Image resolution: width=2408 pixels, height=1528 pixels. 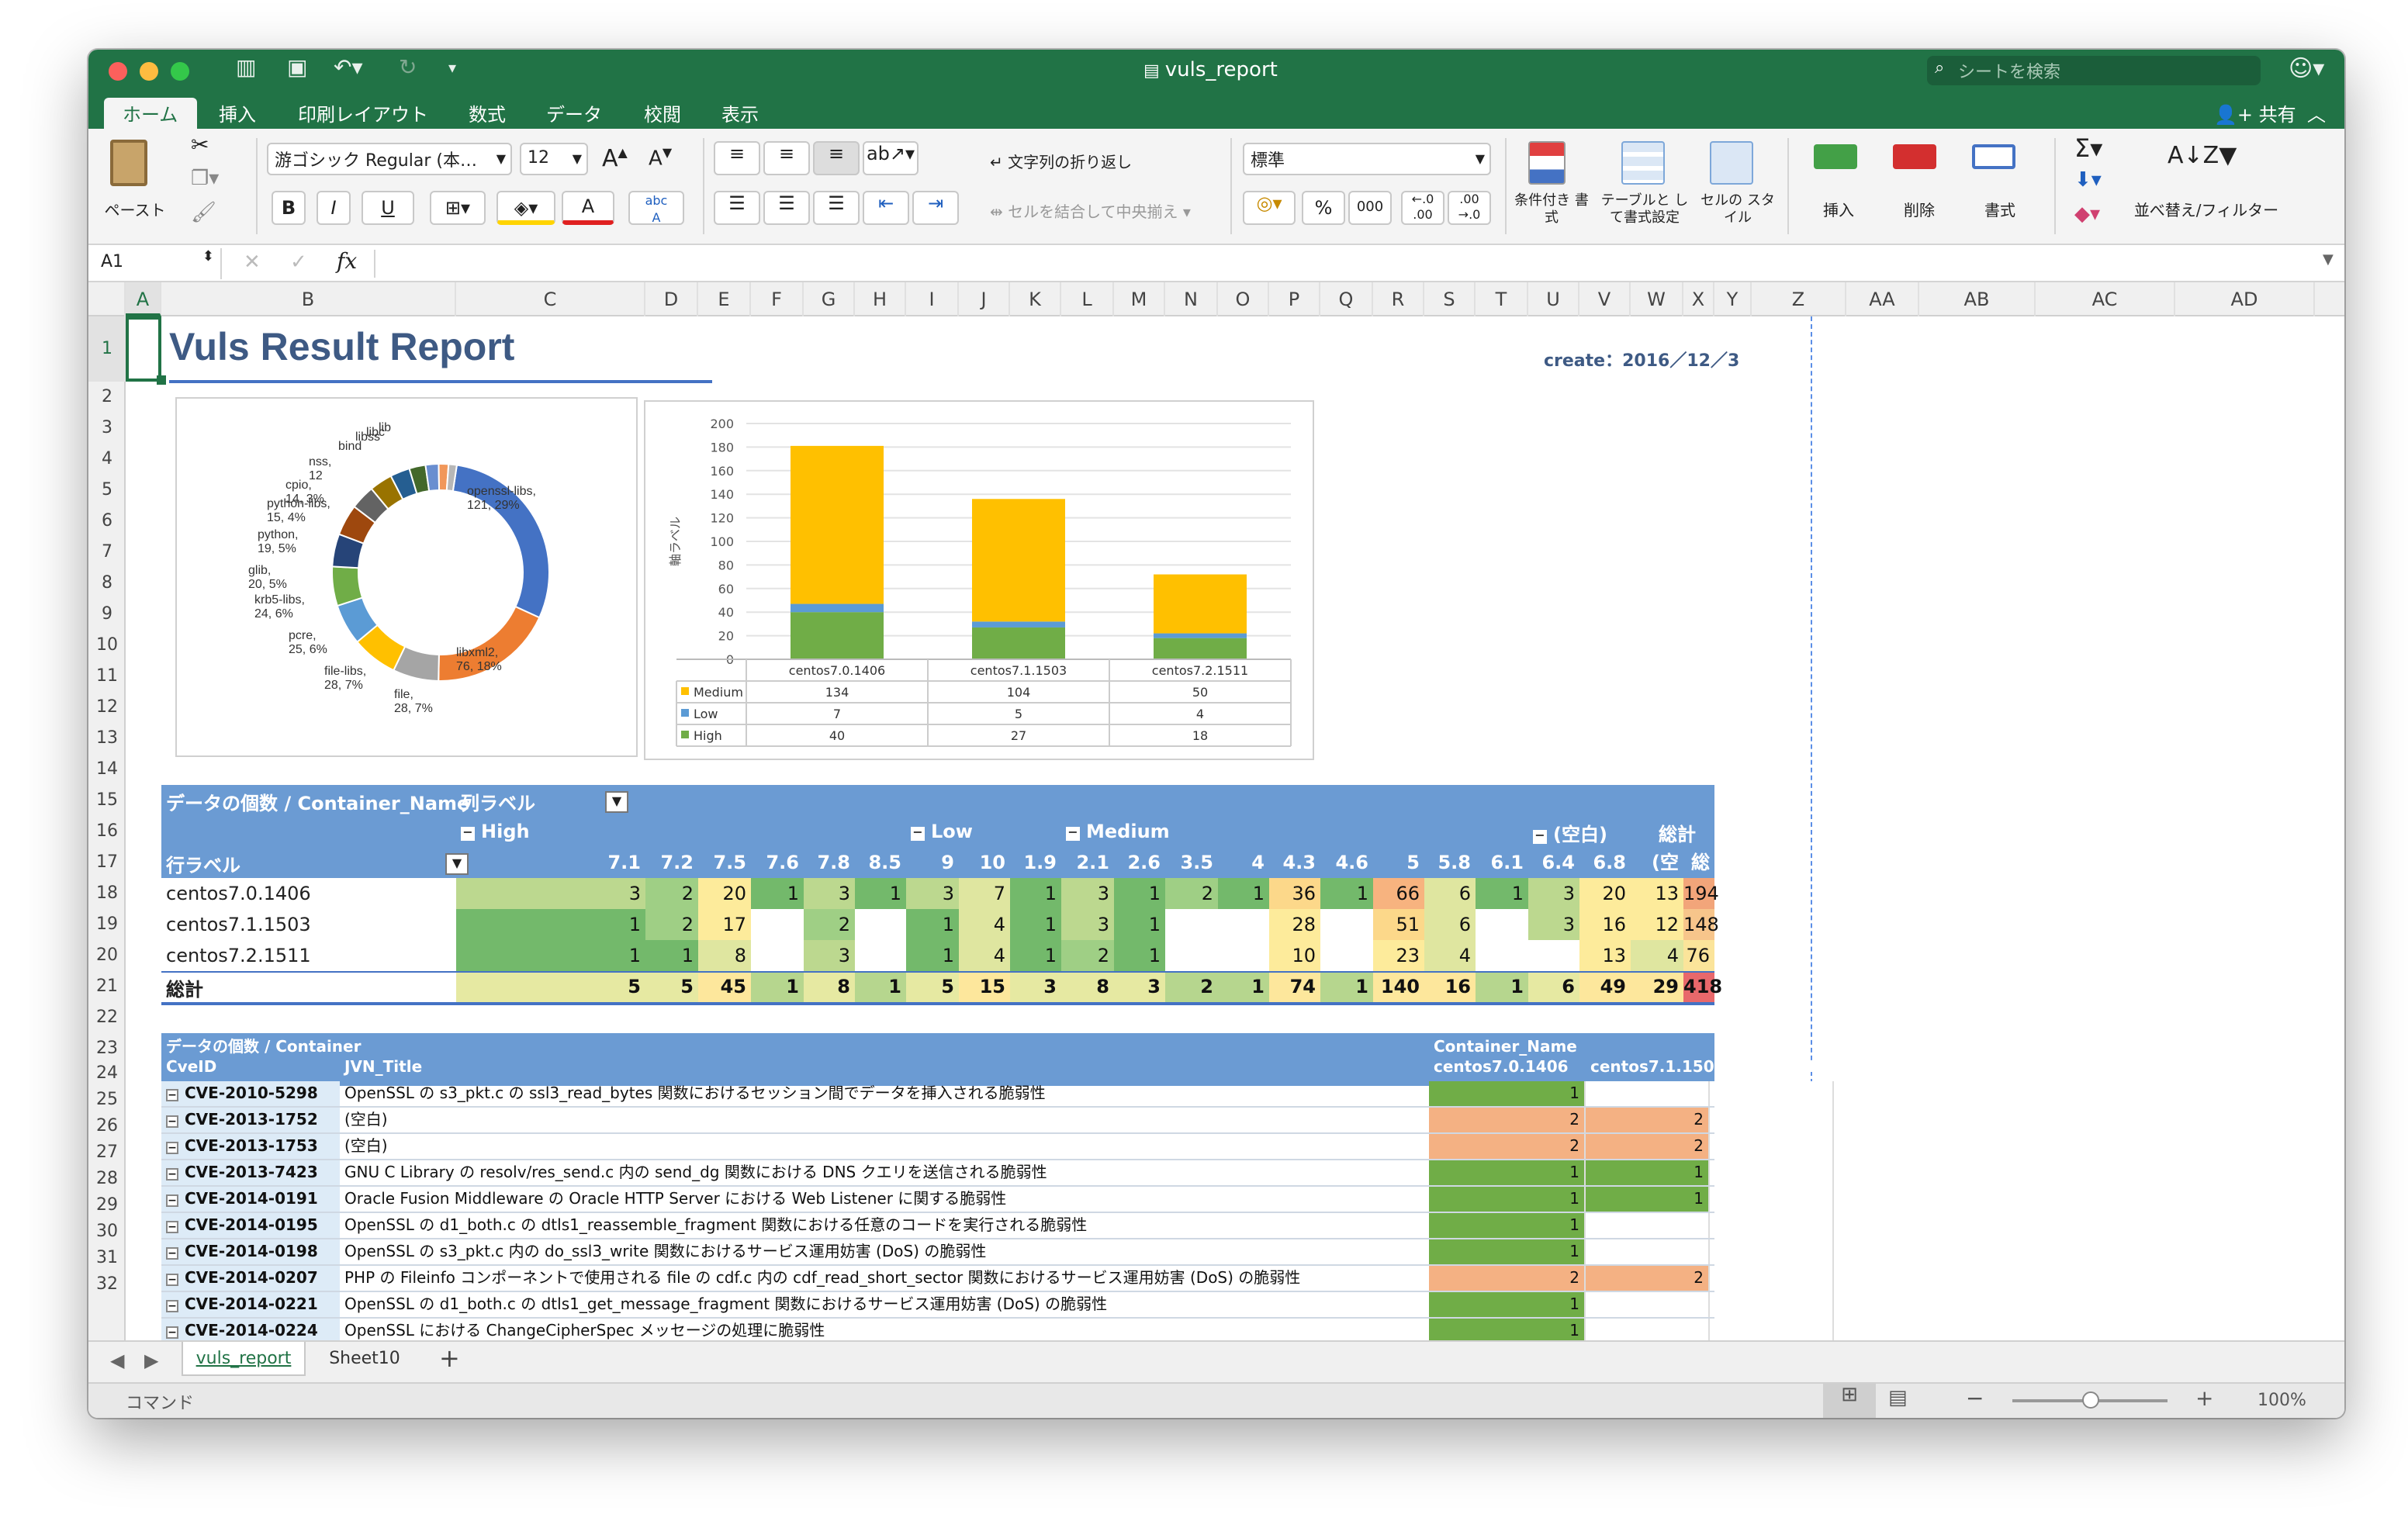 I want to click on tab-formulas: 数式, so click(x=487, y=113).